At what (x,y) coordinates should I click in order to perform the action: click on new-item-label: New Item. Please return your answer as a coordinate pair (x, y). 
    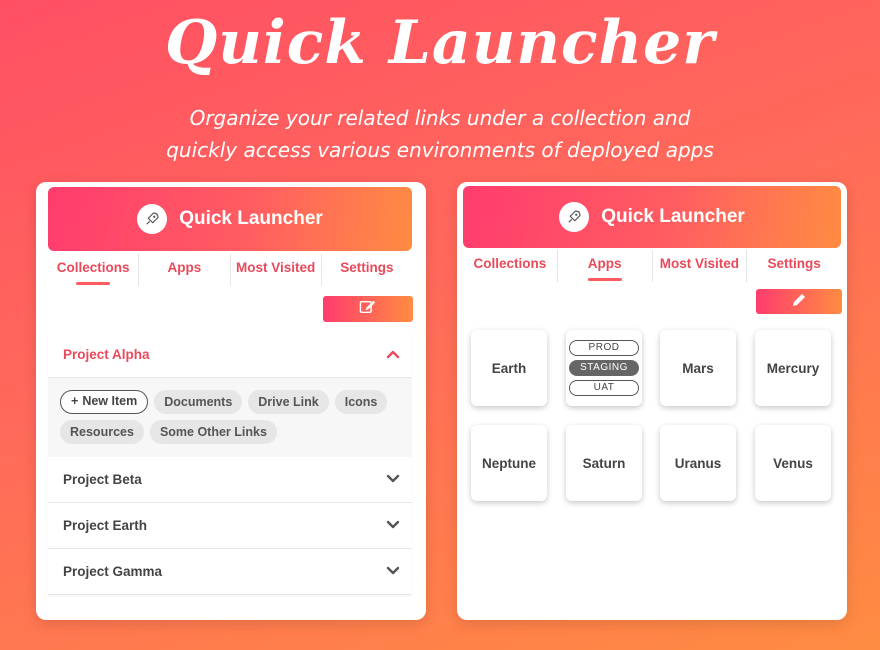
    Looking at the image, I should click on (110, 401).